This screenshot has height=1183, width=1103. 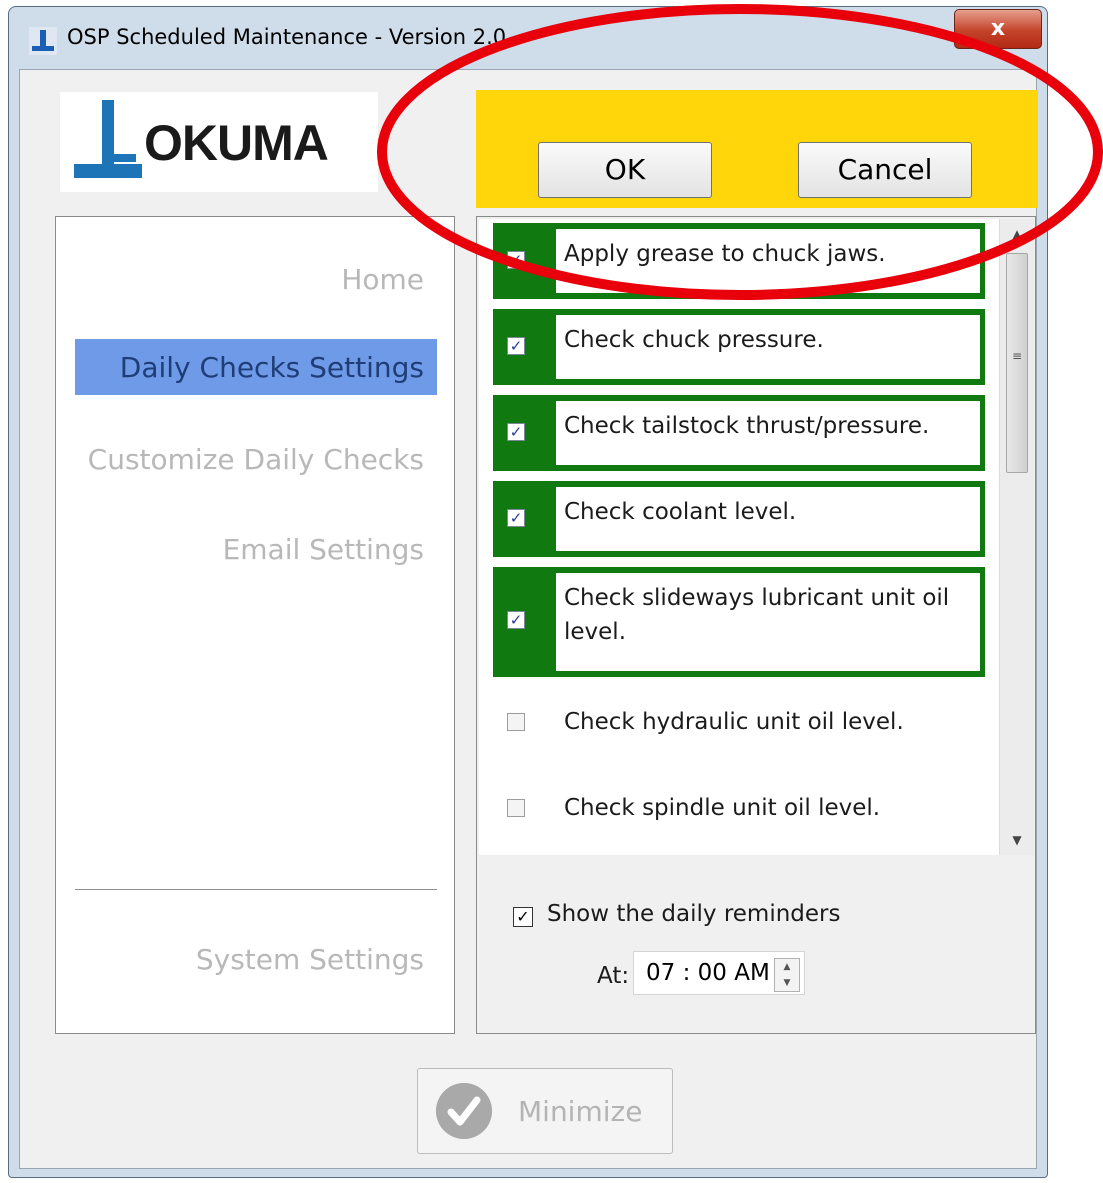 What do you see at coordinates (694, 914) in the screenshot?
I see `show-reminders-label: Show the daily reminders` at bounding box center [694, 914].